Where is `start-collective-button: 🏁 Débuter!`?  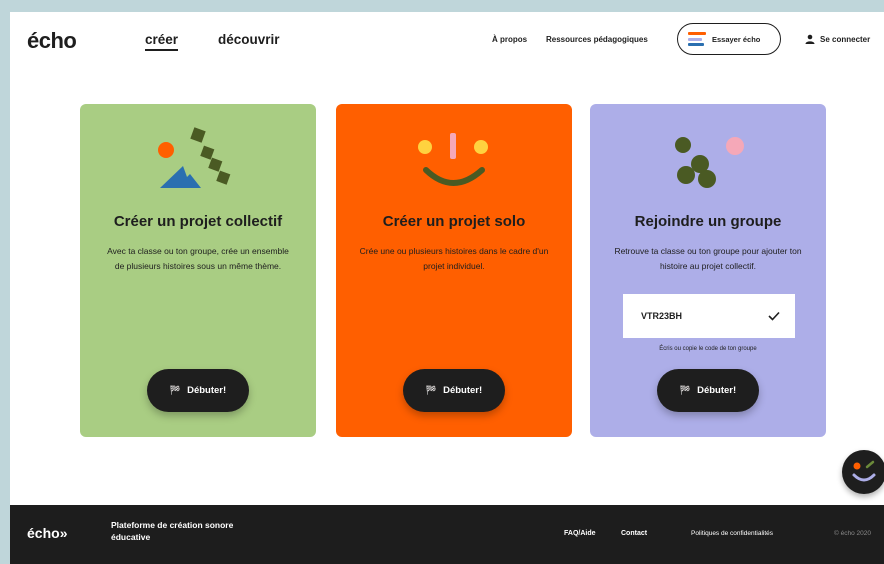
start-collective-button: 🏁 Débuter! is located at coordinates (198, 390).